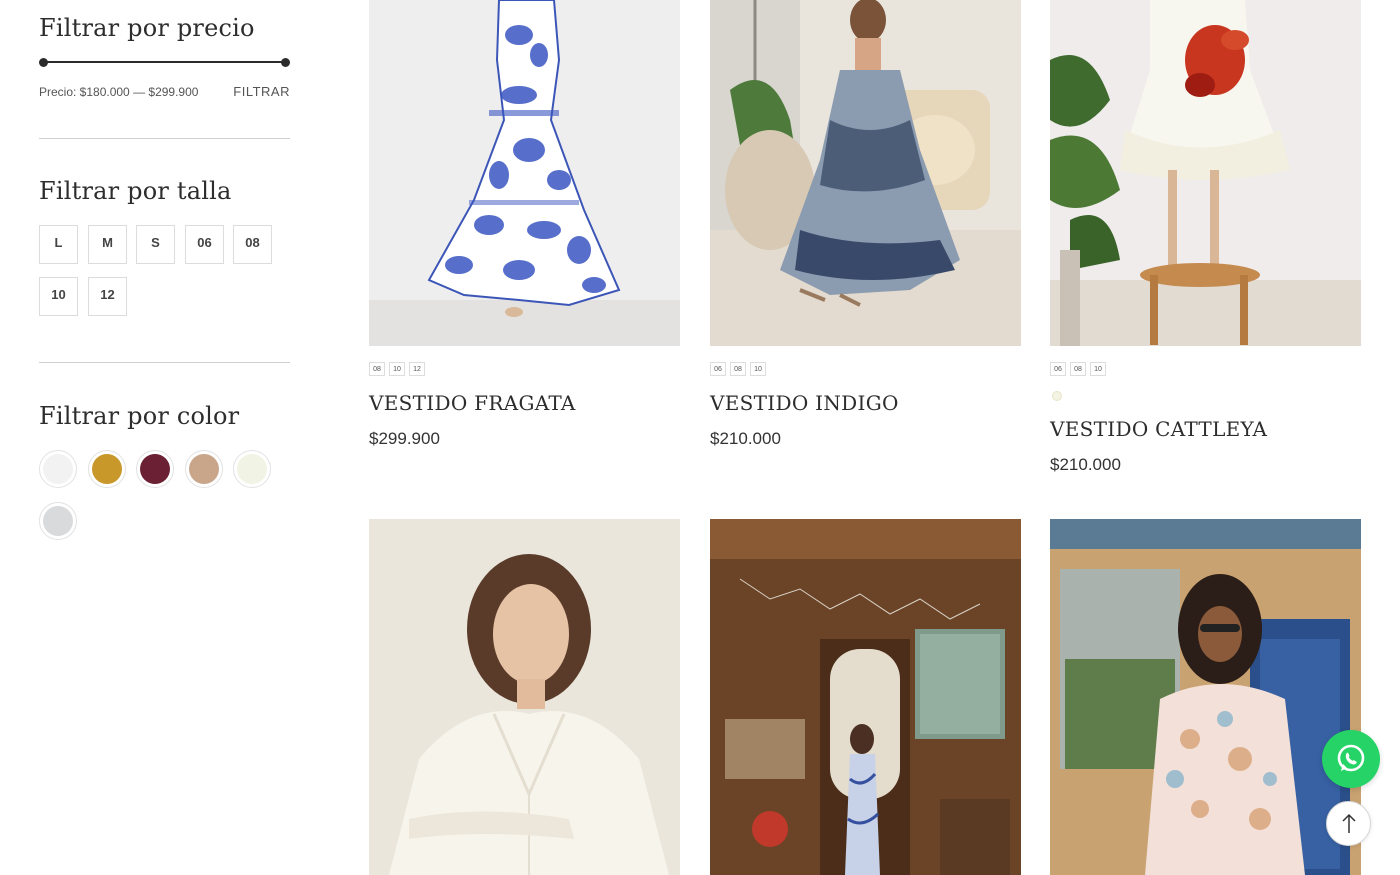  I want to click on product-color-swatch, so click(1057, 396).